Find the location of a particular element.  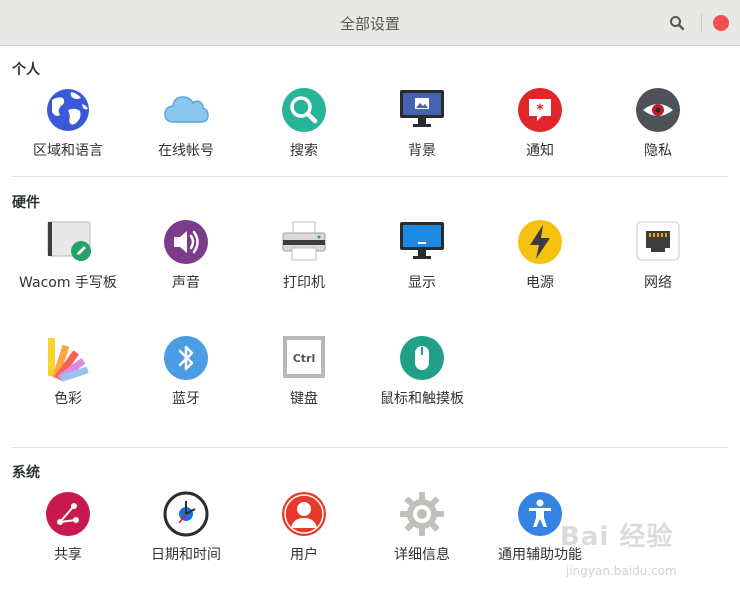

panel-displays: 显示 is located at coordinates (422, 255).